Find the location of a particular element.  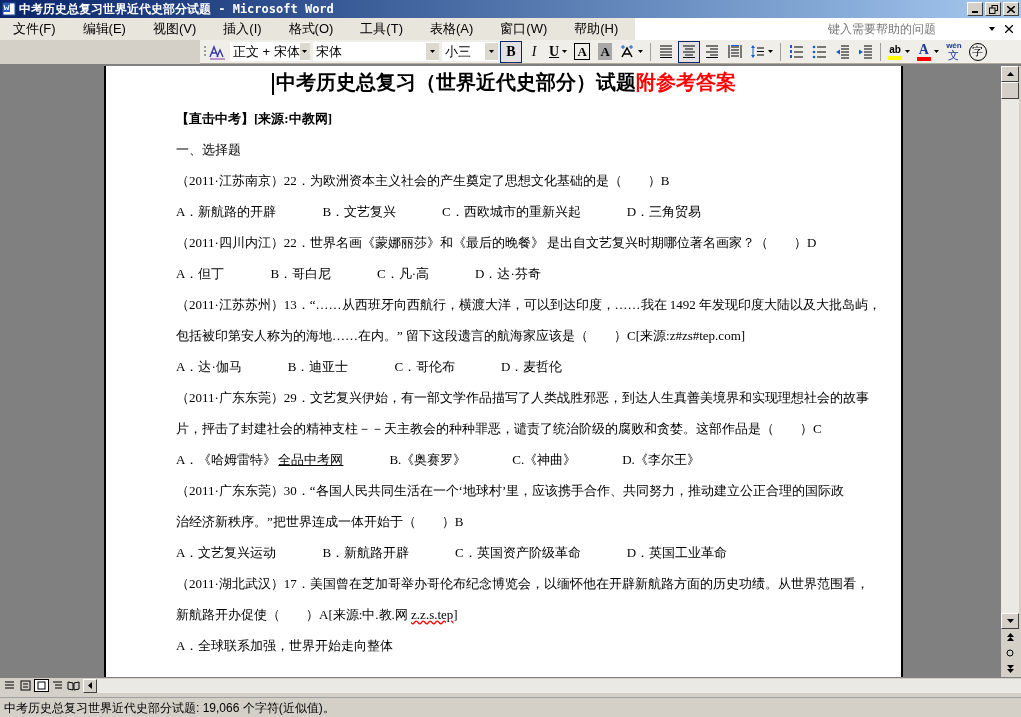

align-center-icon is located at coordinates (689, 51).